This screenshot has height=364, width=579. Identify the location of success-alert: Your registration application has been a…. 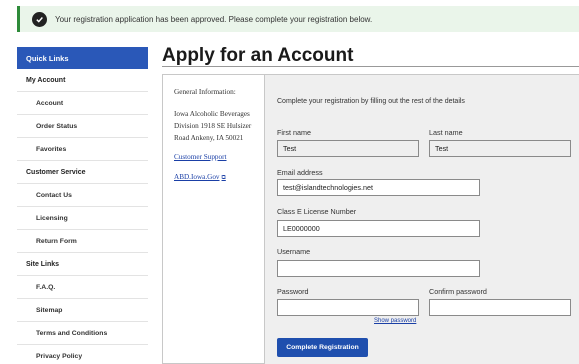
(298, 19).